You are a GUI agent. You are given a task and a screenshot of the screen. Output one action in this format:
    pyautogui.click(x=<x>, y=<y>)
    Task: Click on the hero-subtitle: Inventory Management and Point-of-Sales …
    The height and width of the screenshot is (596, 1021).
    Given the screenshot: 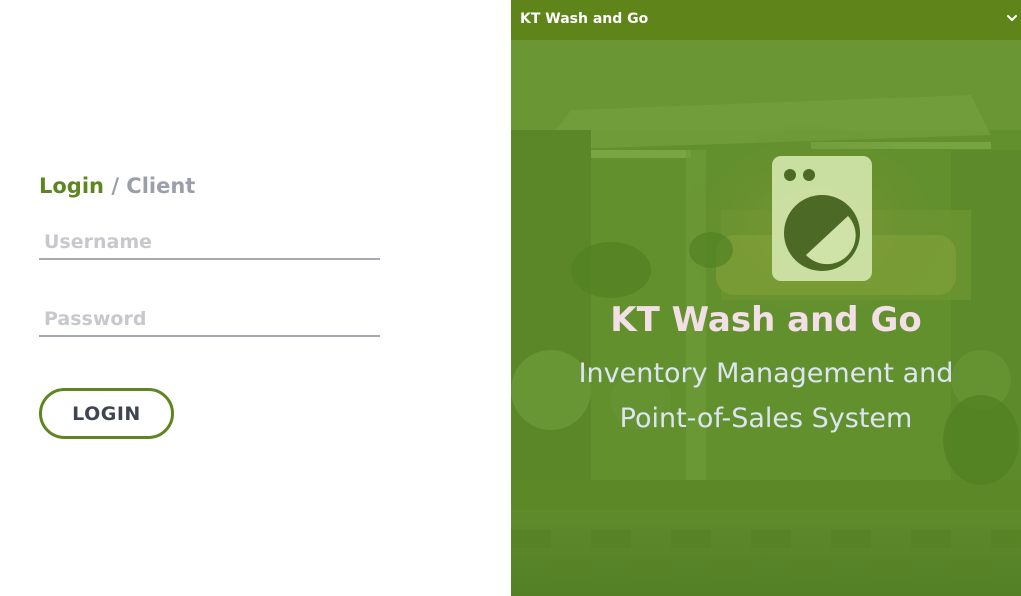 What is the action you would take?
    pyautogui.click(x=766, y=396)
    